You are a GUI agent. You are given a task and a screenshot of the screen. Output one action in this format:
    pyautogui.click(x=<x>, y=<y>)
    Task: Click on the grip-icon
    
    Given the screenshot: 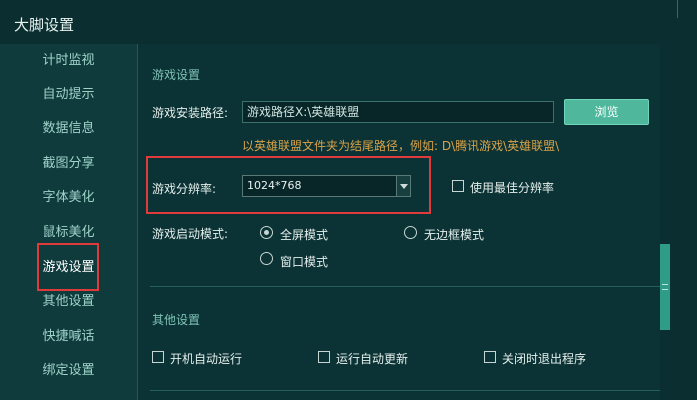 What is the action you would take?
    pyautogui.click(x=665, y=287)
    